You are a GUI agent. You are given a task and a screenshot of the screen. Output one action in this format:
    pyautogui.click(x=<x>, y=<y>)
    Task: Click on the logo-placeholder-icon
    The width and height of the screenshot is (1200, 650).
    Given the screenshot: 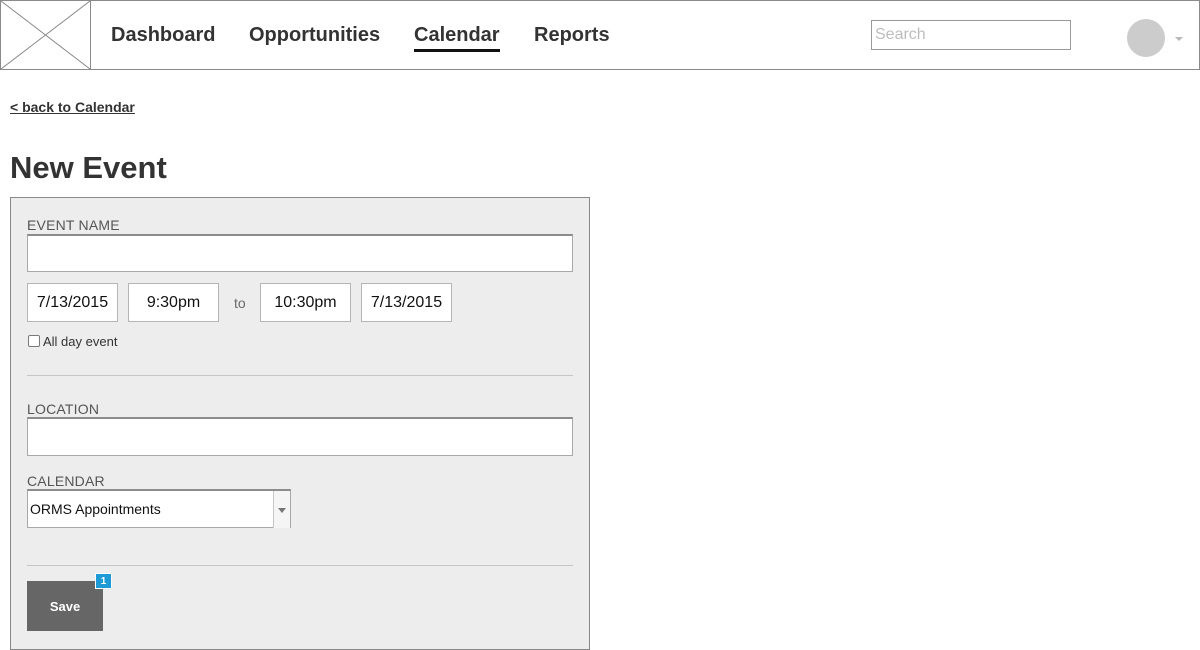 What is the action you would take?
    pyautogui.click(x=46, y=35)
    